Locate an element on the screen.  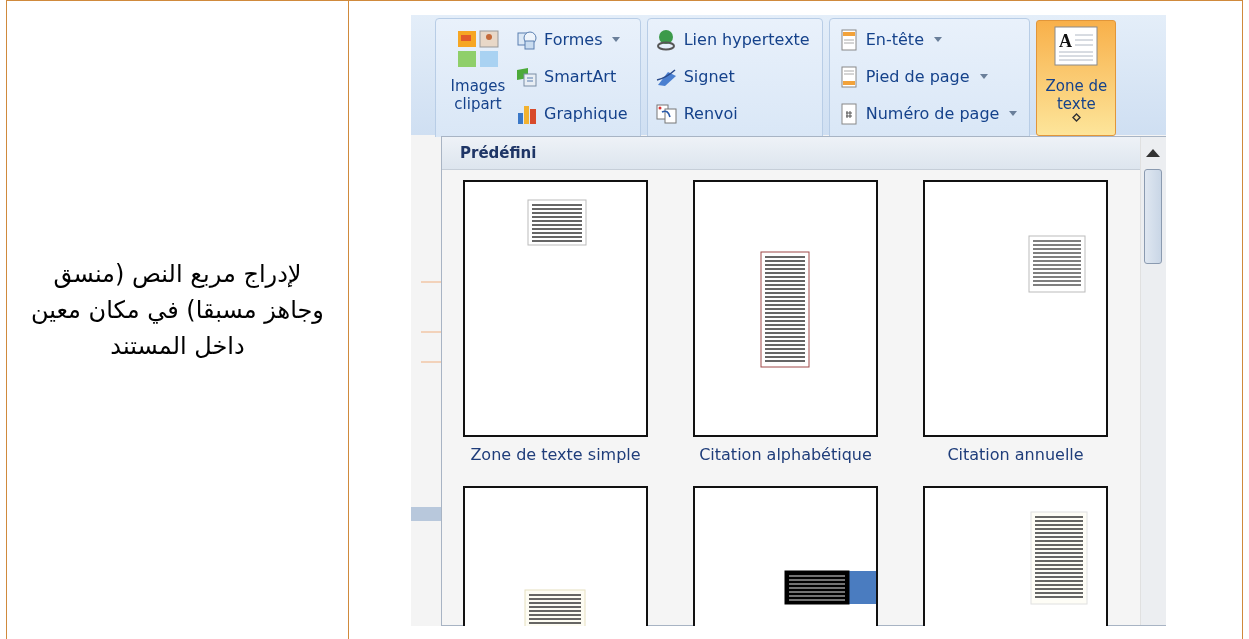
shapes-icon is located at coordinates (527, 39).